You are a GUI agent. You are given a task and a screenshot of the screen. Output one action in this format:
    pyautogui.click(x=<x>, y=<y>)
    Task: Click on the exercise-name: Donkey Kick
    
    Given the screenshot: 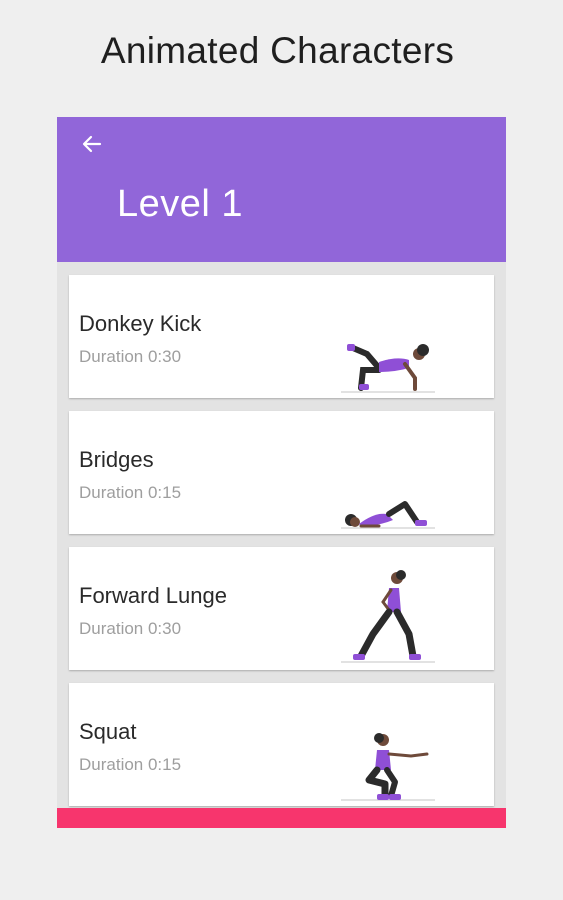 What is the action you would take?
    pyautogui.click(x=140, y=323)
    